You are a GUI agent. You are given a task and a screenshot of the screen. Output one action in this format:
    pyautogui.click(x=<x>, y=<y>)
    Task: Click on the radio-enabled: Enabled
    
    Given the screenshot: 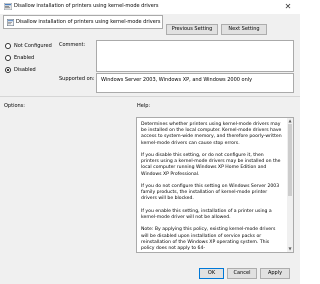 What is the action you would take?
    pyautogui.click(x=19, y=58)
    